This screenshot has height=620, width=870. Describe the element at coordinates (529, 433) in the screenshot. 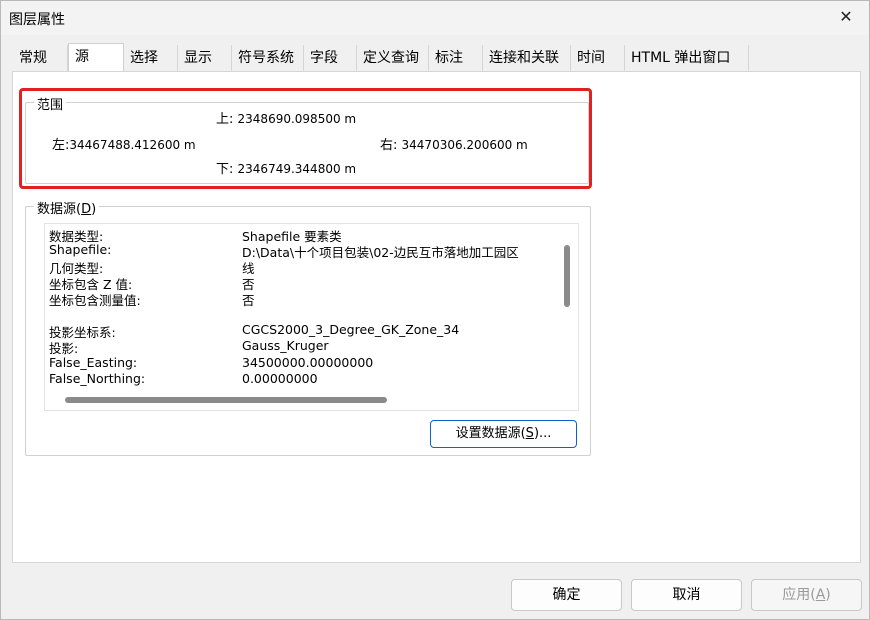

I see `set-source-key: S` at that location.